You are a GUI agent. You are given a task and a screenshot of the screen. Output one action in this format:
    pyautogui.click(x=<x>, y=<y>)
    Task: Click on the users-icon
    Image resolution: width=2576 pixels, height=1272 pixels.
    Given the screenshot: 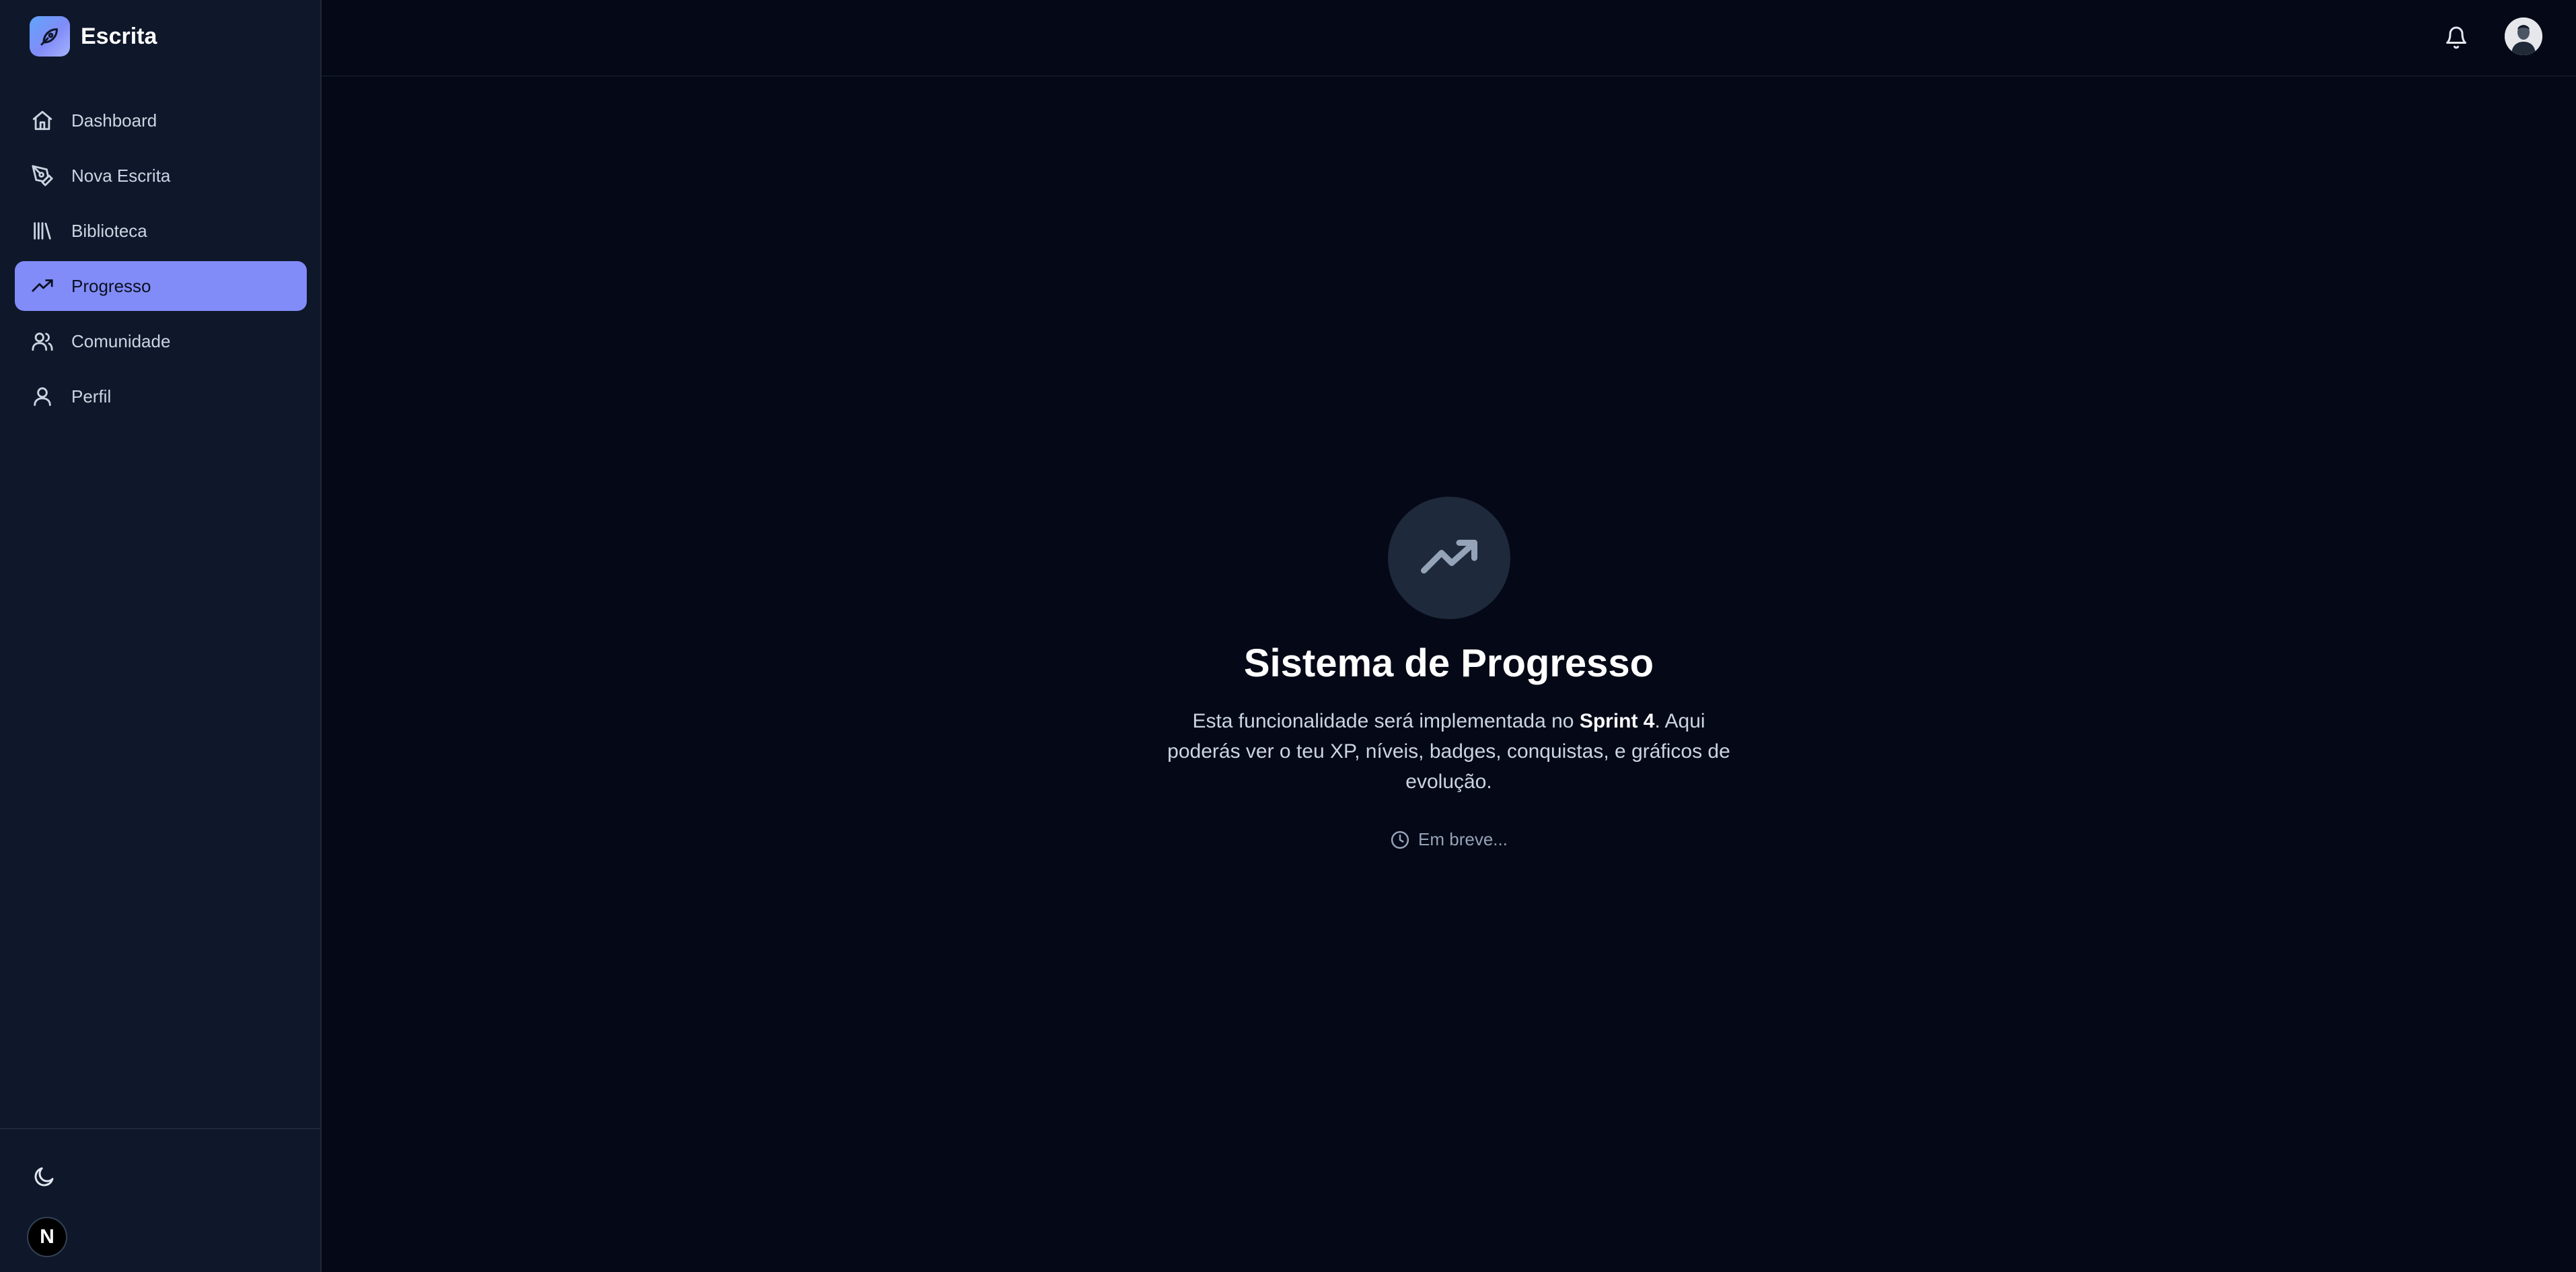 What is the action you would take?
    pyautogui.click(x=42, y=341)
    